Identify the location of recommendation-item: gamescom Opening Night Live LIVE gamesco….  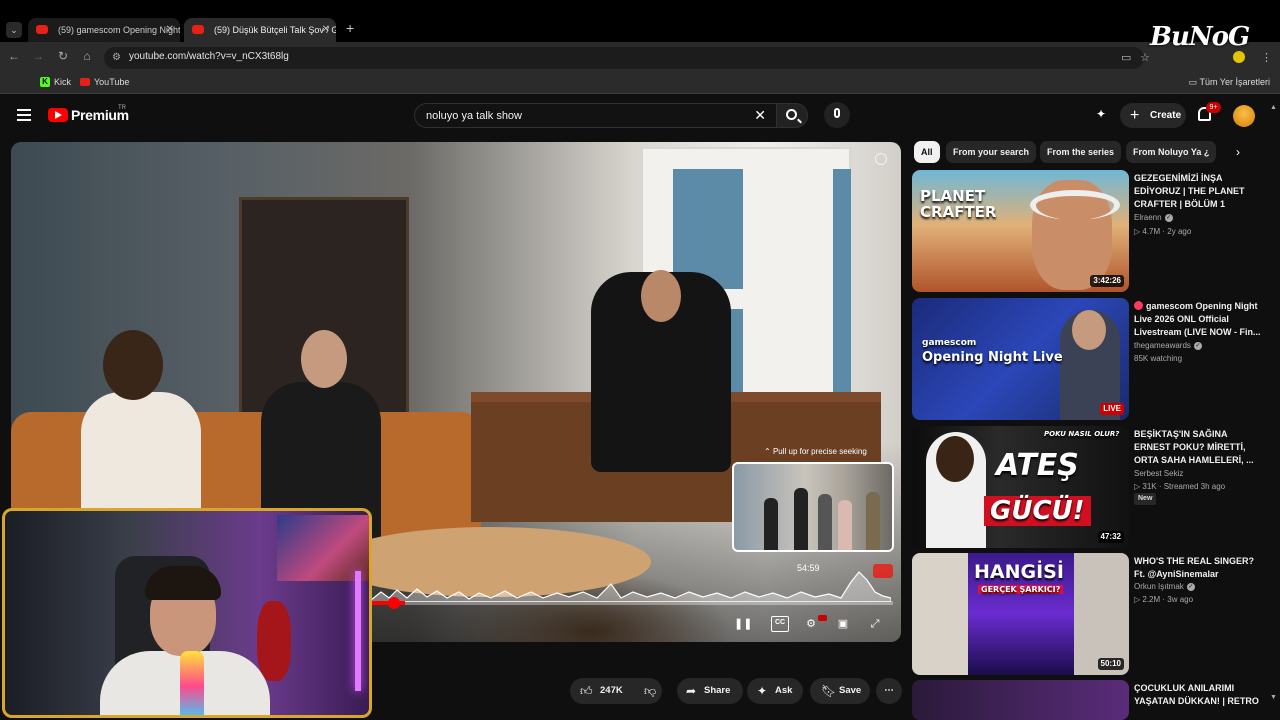
(1089, 359).